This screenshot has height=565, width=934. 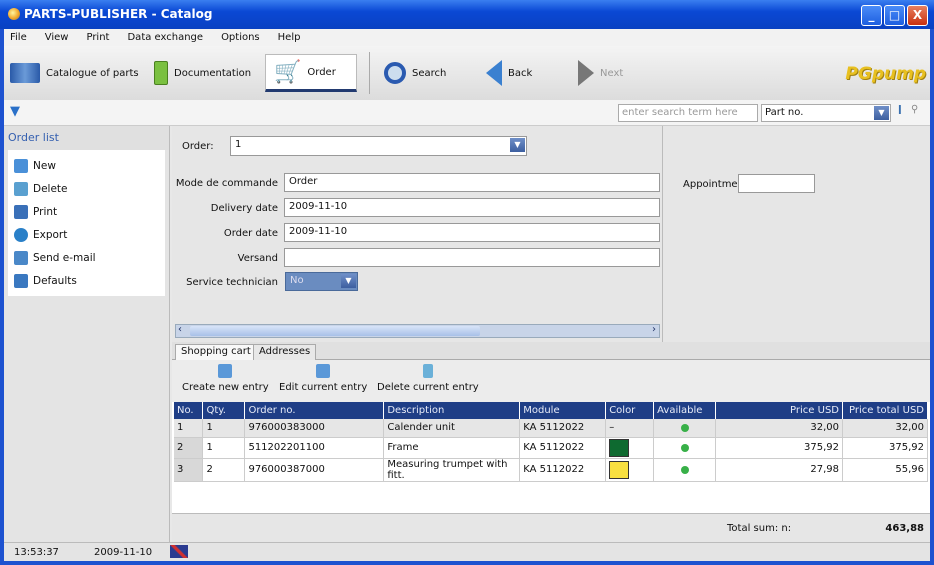 What do you see at coordinates (323, 387) in the screenshot?
I see `edit-label: Edit current entry` at bounding box center [323, 387].